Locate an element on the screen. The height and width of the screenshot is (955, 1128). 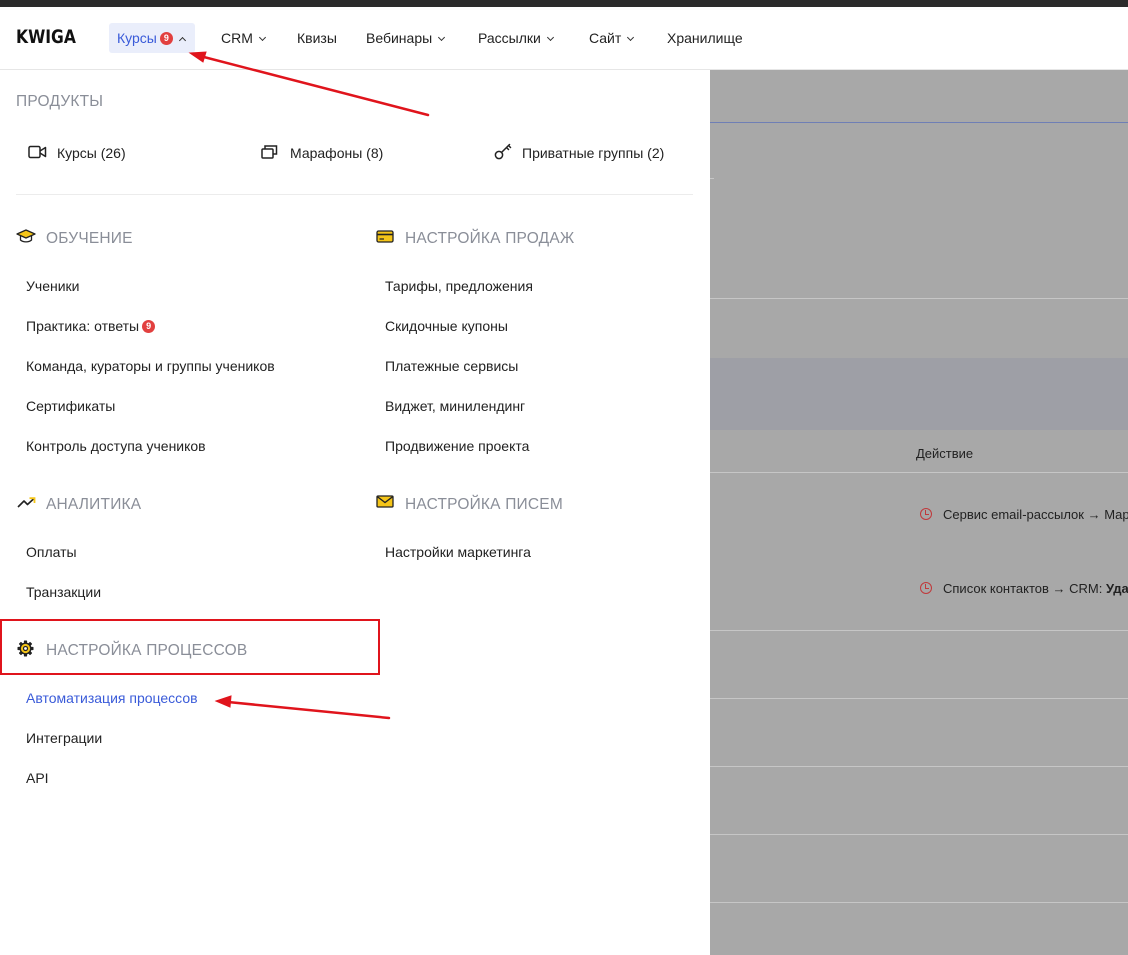
video-camera-icon is located at coordinates (37, 152).